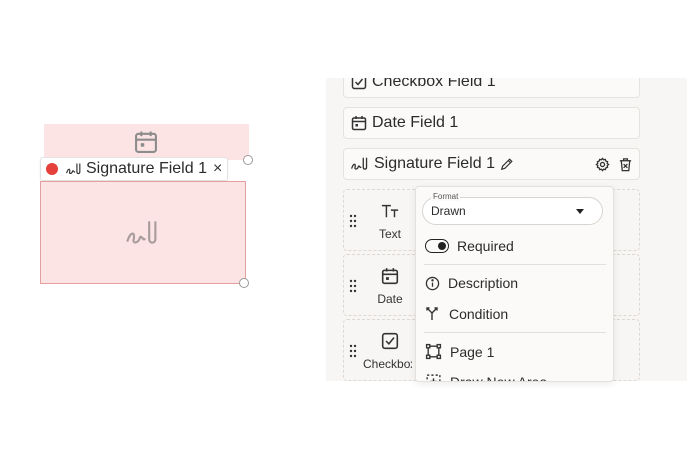  I want to click on field-row-signature: Signature Field 1, so click(491, 164).